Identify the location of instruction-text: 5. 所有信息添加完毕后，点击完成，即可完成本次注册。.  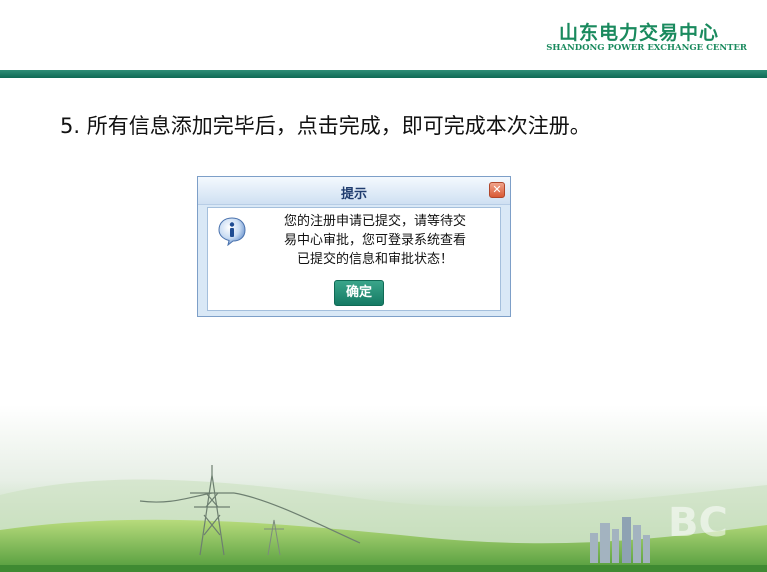
(325, 126).